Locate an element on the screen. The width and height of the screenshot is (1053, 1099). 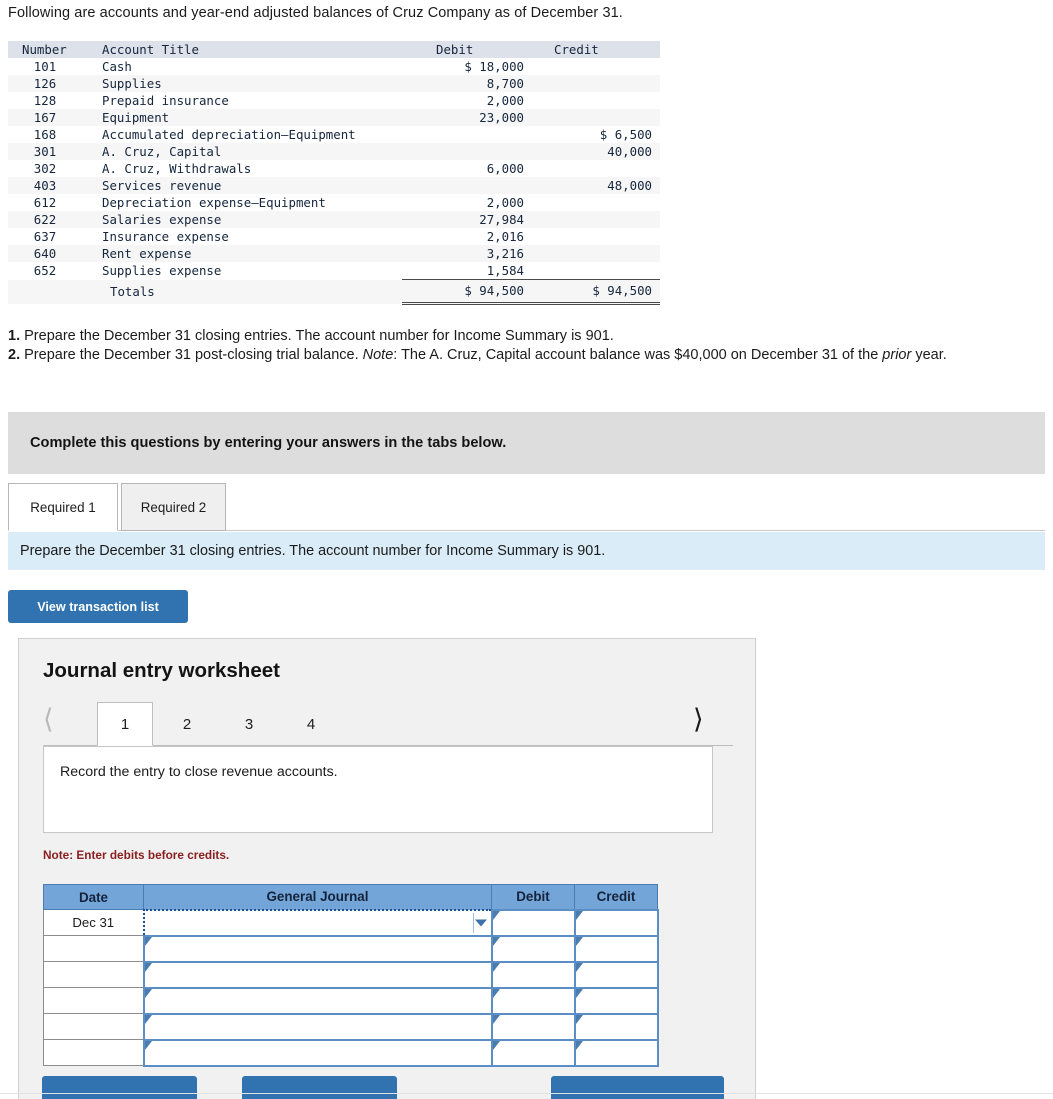
cell-number: 302 is located at coordinates (45, 168).